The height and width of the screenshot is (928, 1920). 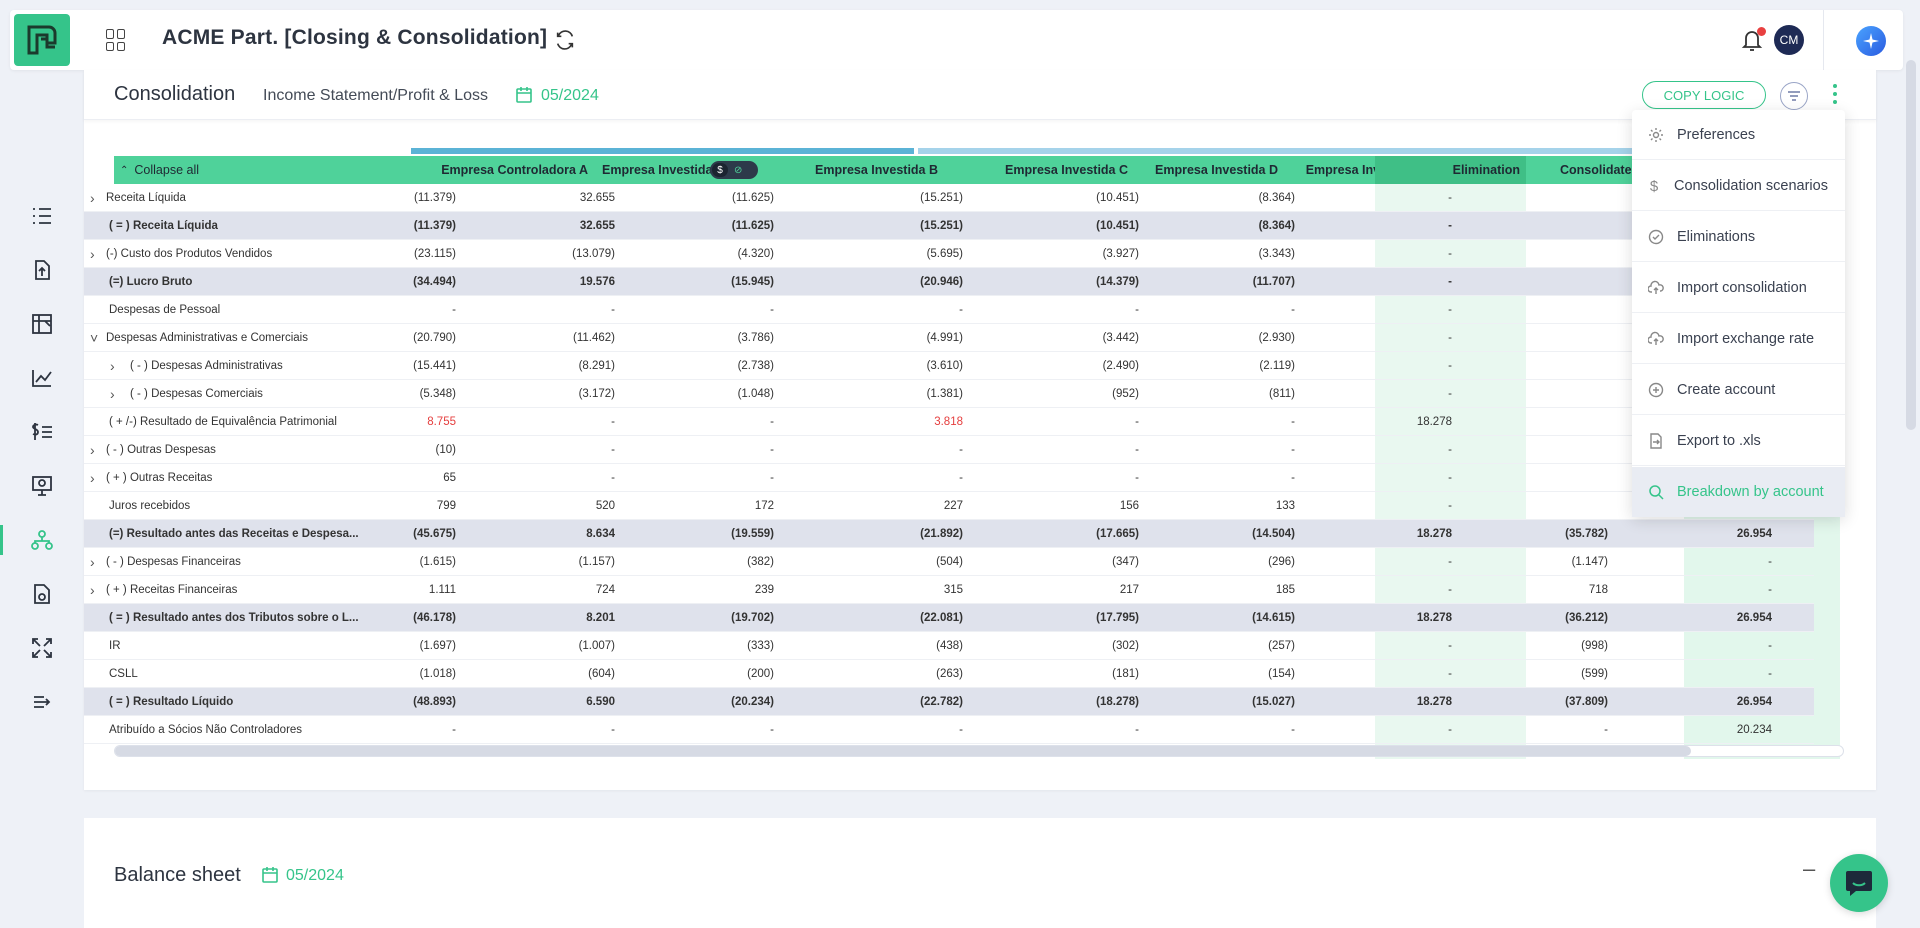 What do you see at coordinates (752, 282) in the screenshot?
I see `table-cell: (15.945)` at bounding box center [752, 282].